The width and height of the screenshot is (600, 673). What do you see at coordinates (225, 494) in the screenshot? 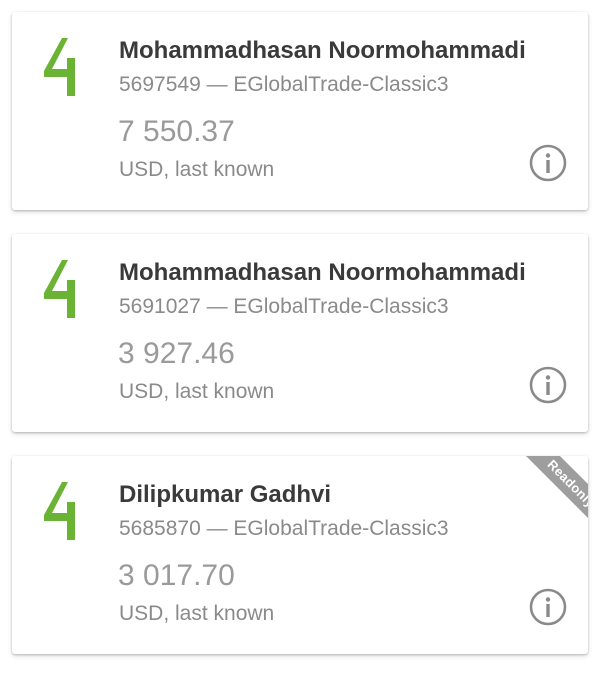
I see `account-name: Dilipkumar Gadhvi` at bounding box center [225, 494].